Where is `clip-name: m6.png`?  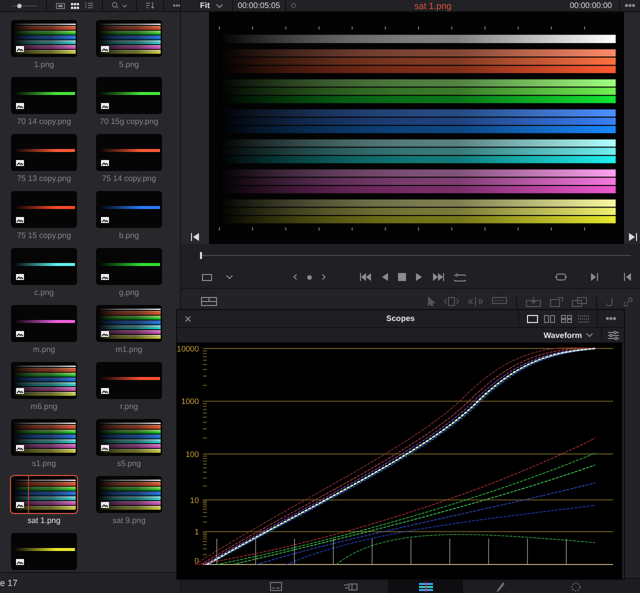
clip-name: m6.png is located at coordinates (44, 407).